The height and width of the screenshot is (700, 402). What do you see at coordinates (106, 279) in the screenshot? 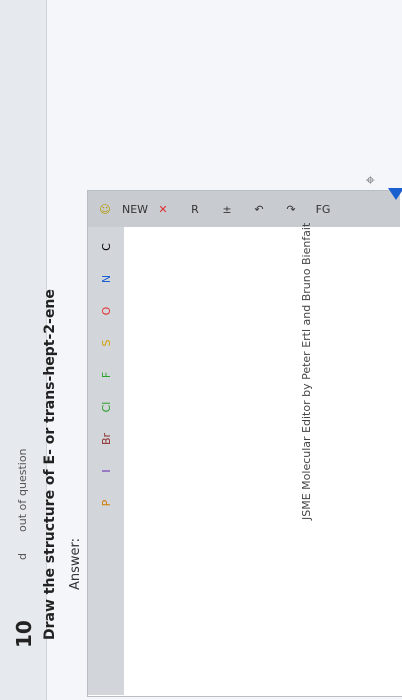
I see `element-n: N` at bounding box center [106, 279].